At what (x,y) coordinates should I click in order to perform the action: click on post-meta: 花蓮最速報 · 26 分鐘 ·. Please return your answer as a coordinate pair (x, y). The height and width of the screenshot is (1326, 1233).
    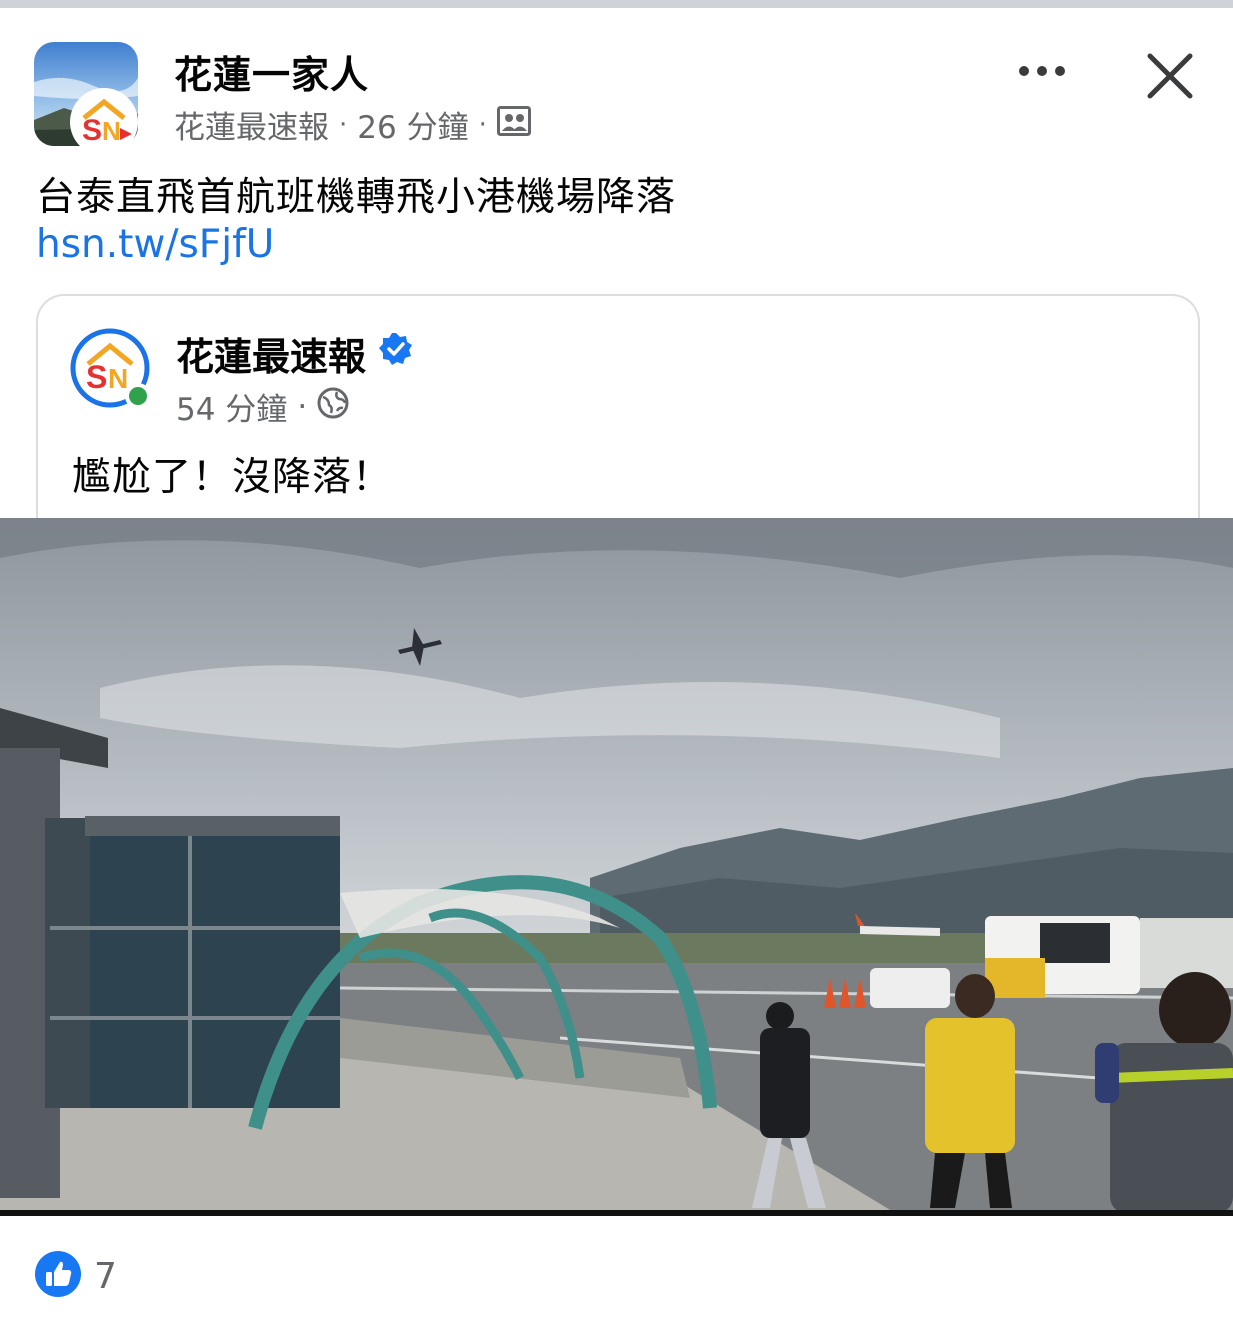
    Looking at the image, I should click on (352, 124).